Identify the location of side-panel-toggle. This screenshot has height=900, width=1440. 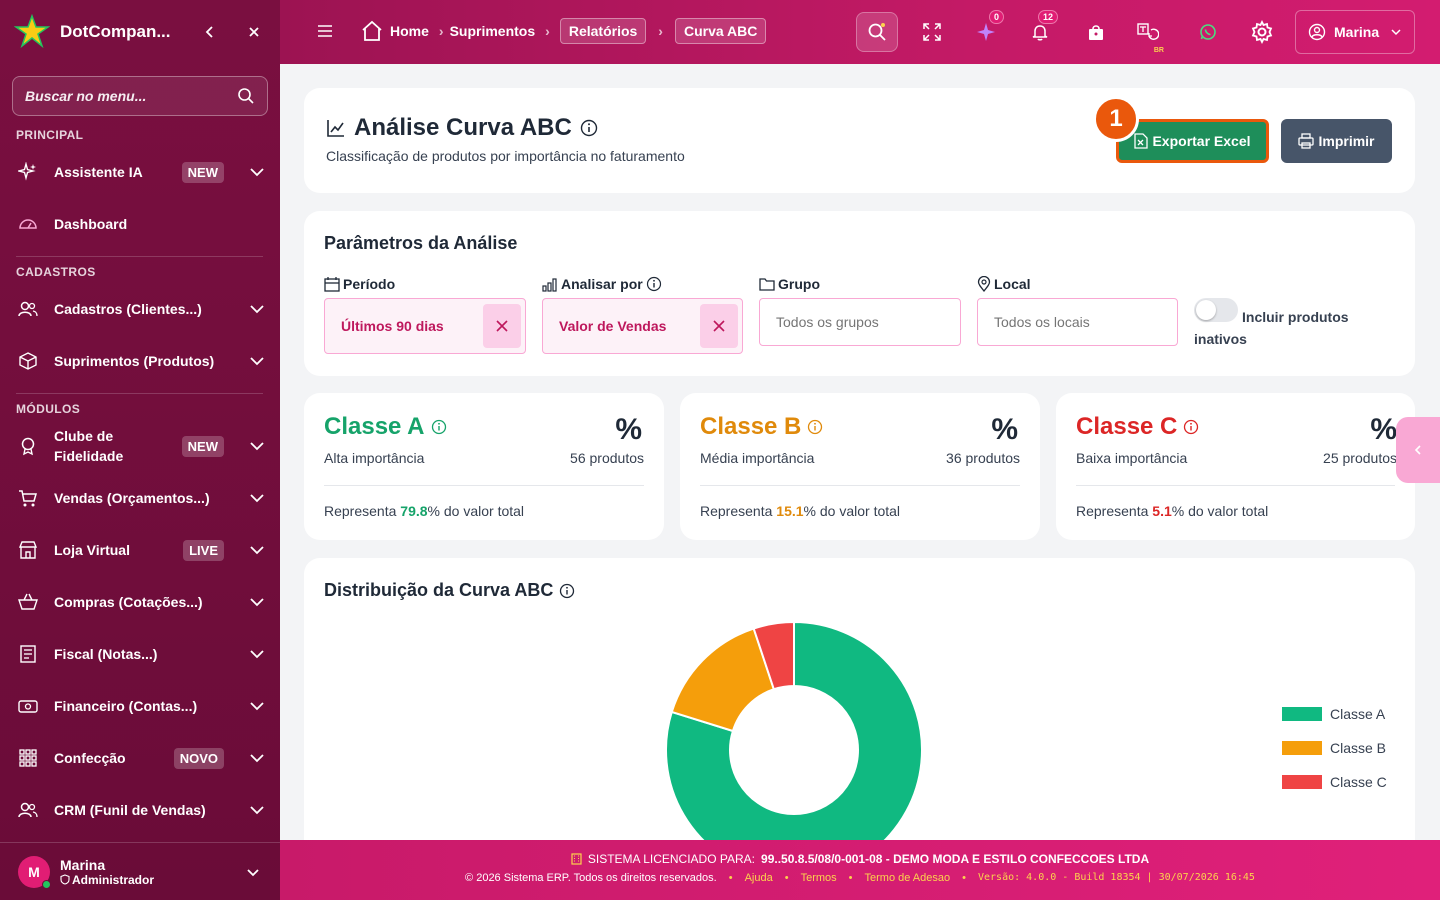
(1418, 450).